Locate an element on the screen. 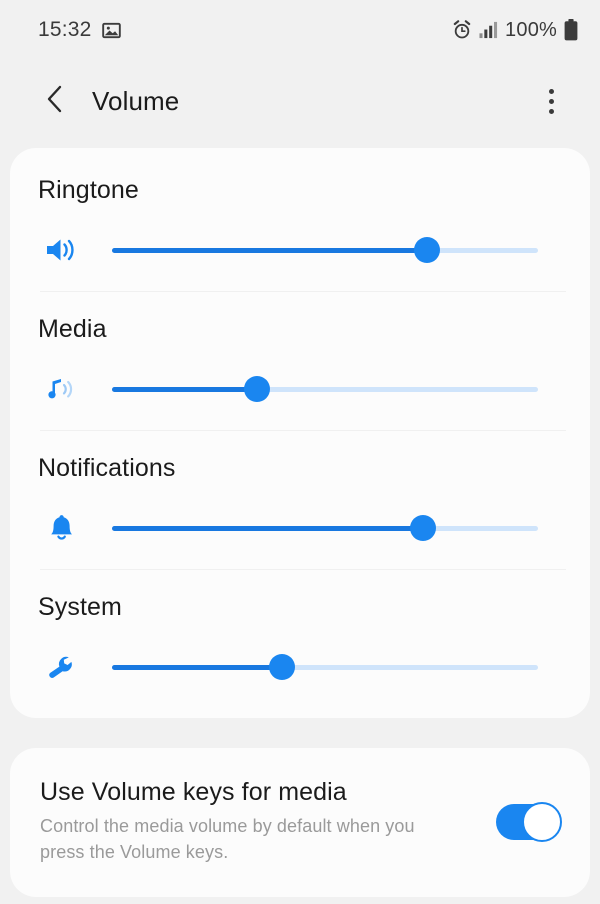  slider-fill-media is located at coordinates (184, 389).